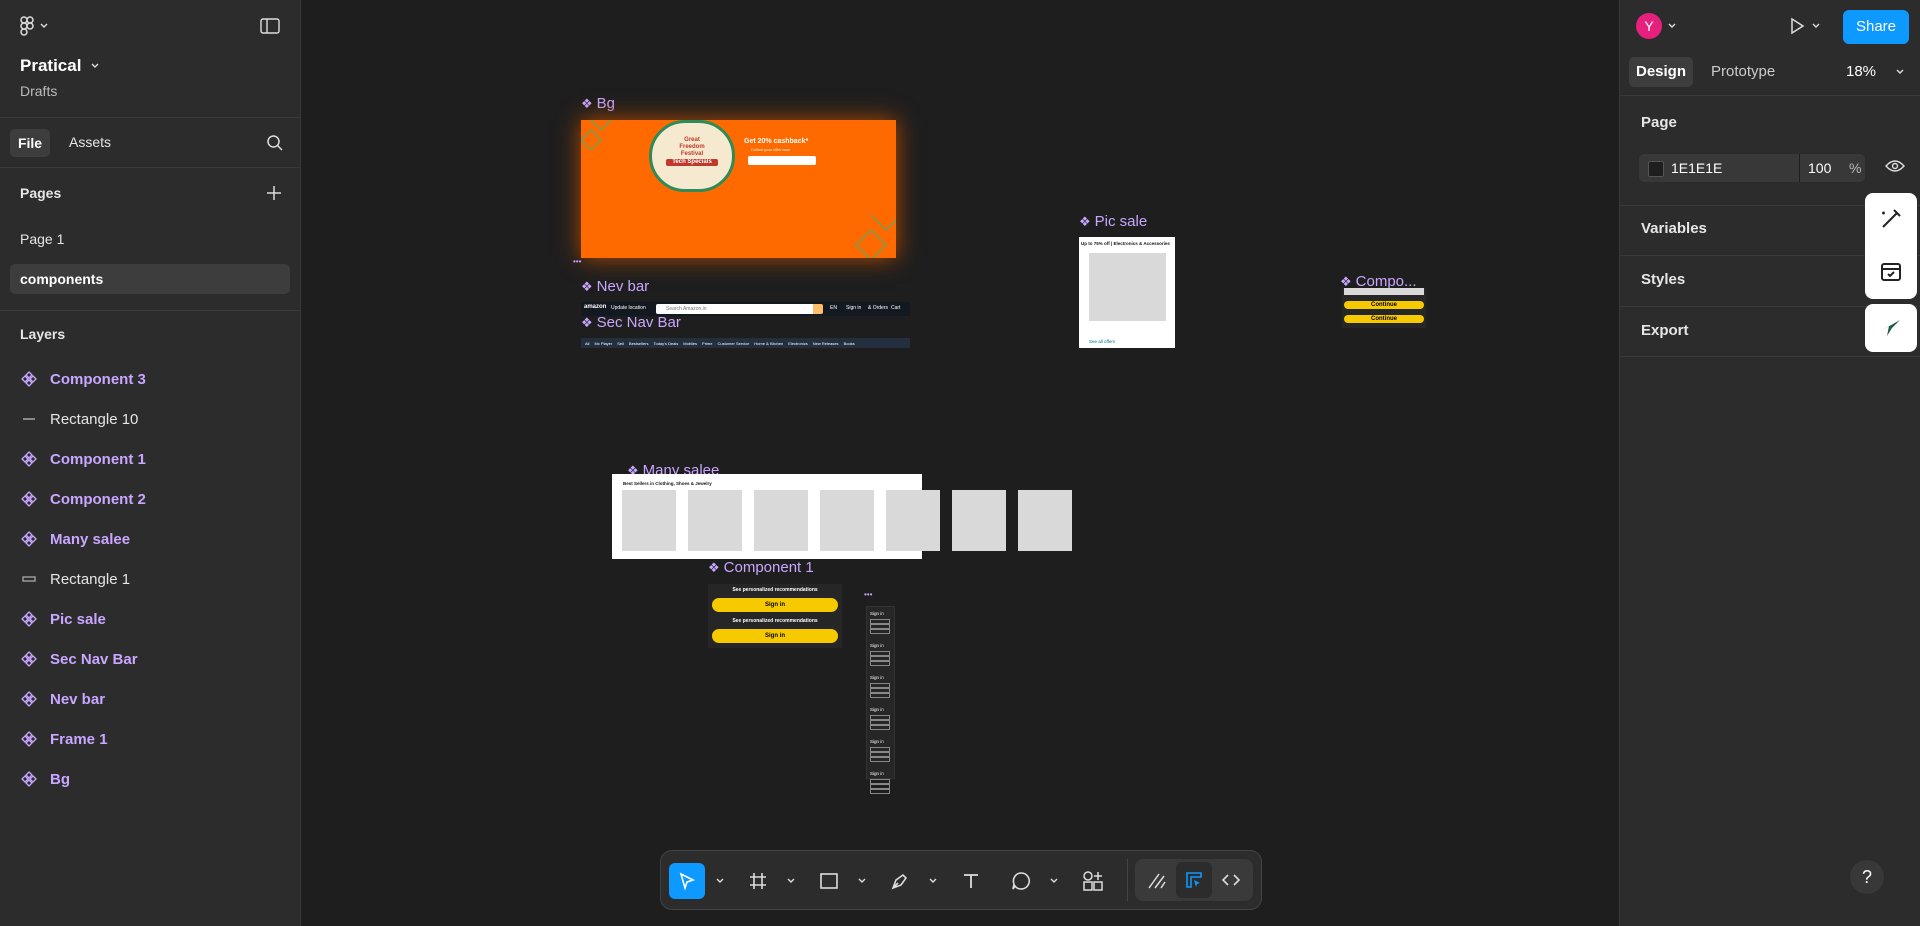  I want to click on page-color-field: 1E1E1E 100 %, so click(1752, 168).